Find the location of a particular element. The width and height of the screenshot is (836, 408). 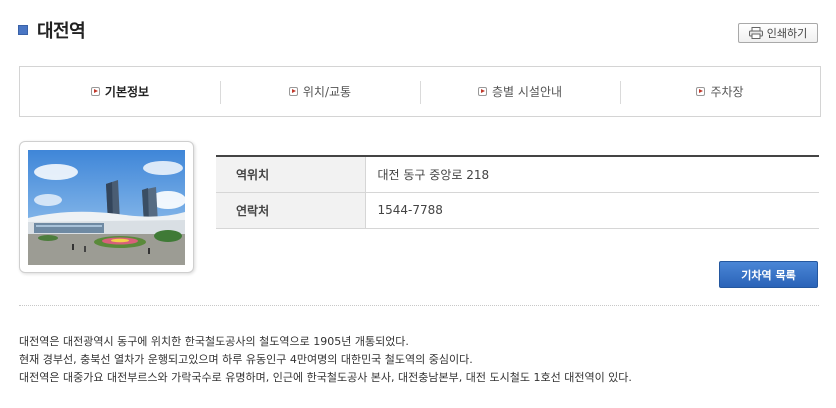

tab-label: 층별 시설안내 is located at coordinates (527, 92).